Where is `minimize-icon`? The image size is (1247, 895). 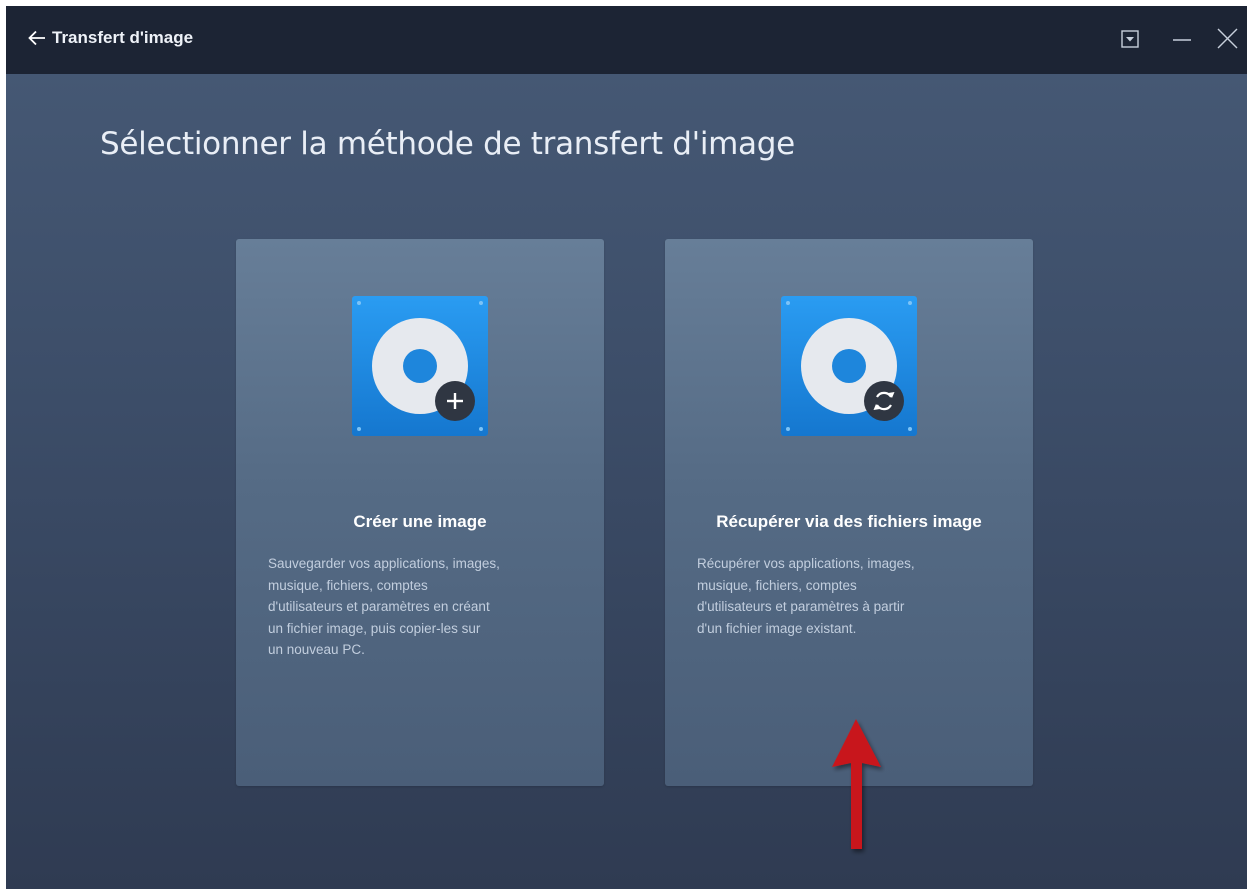 minimize-icon is located at coordinates (1182, 39).